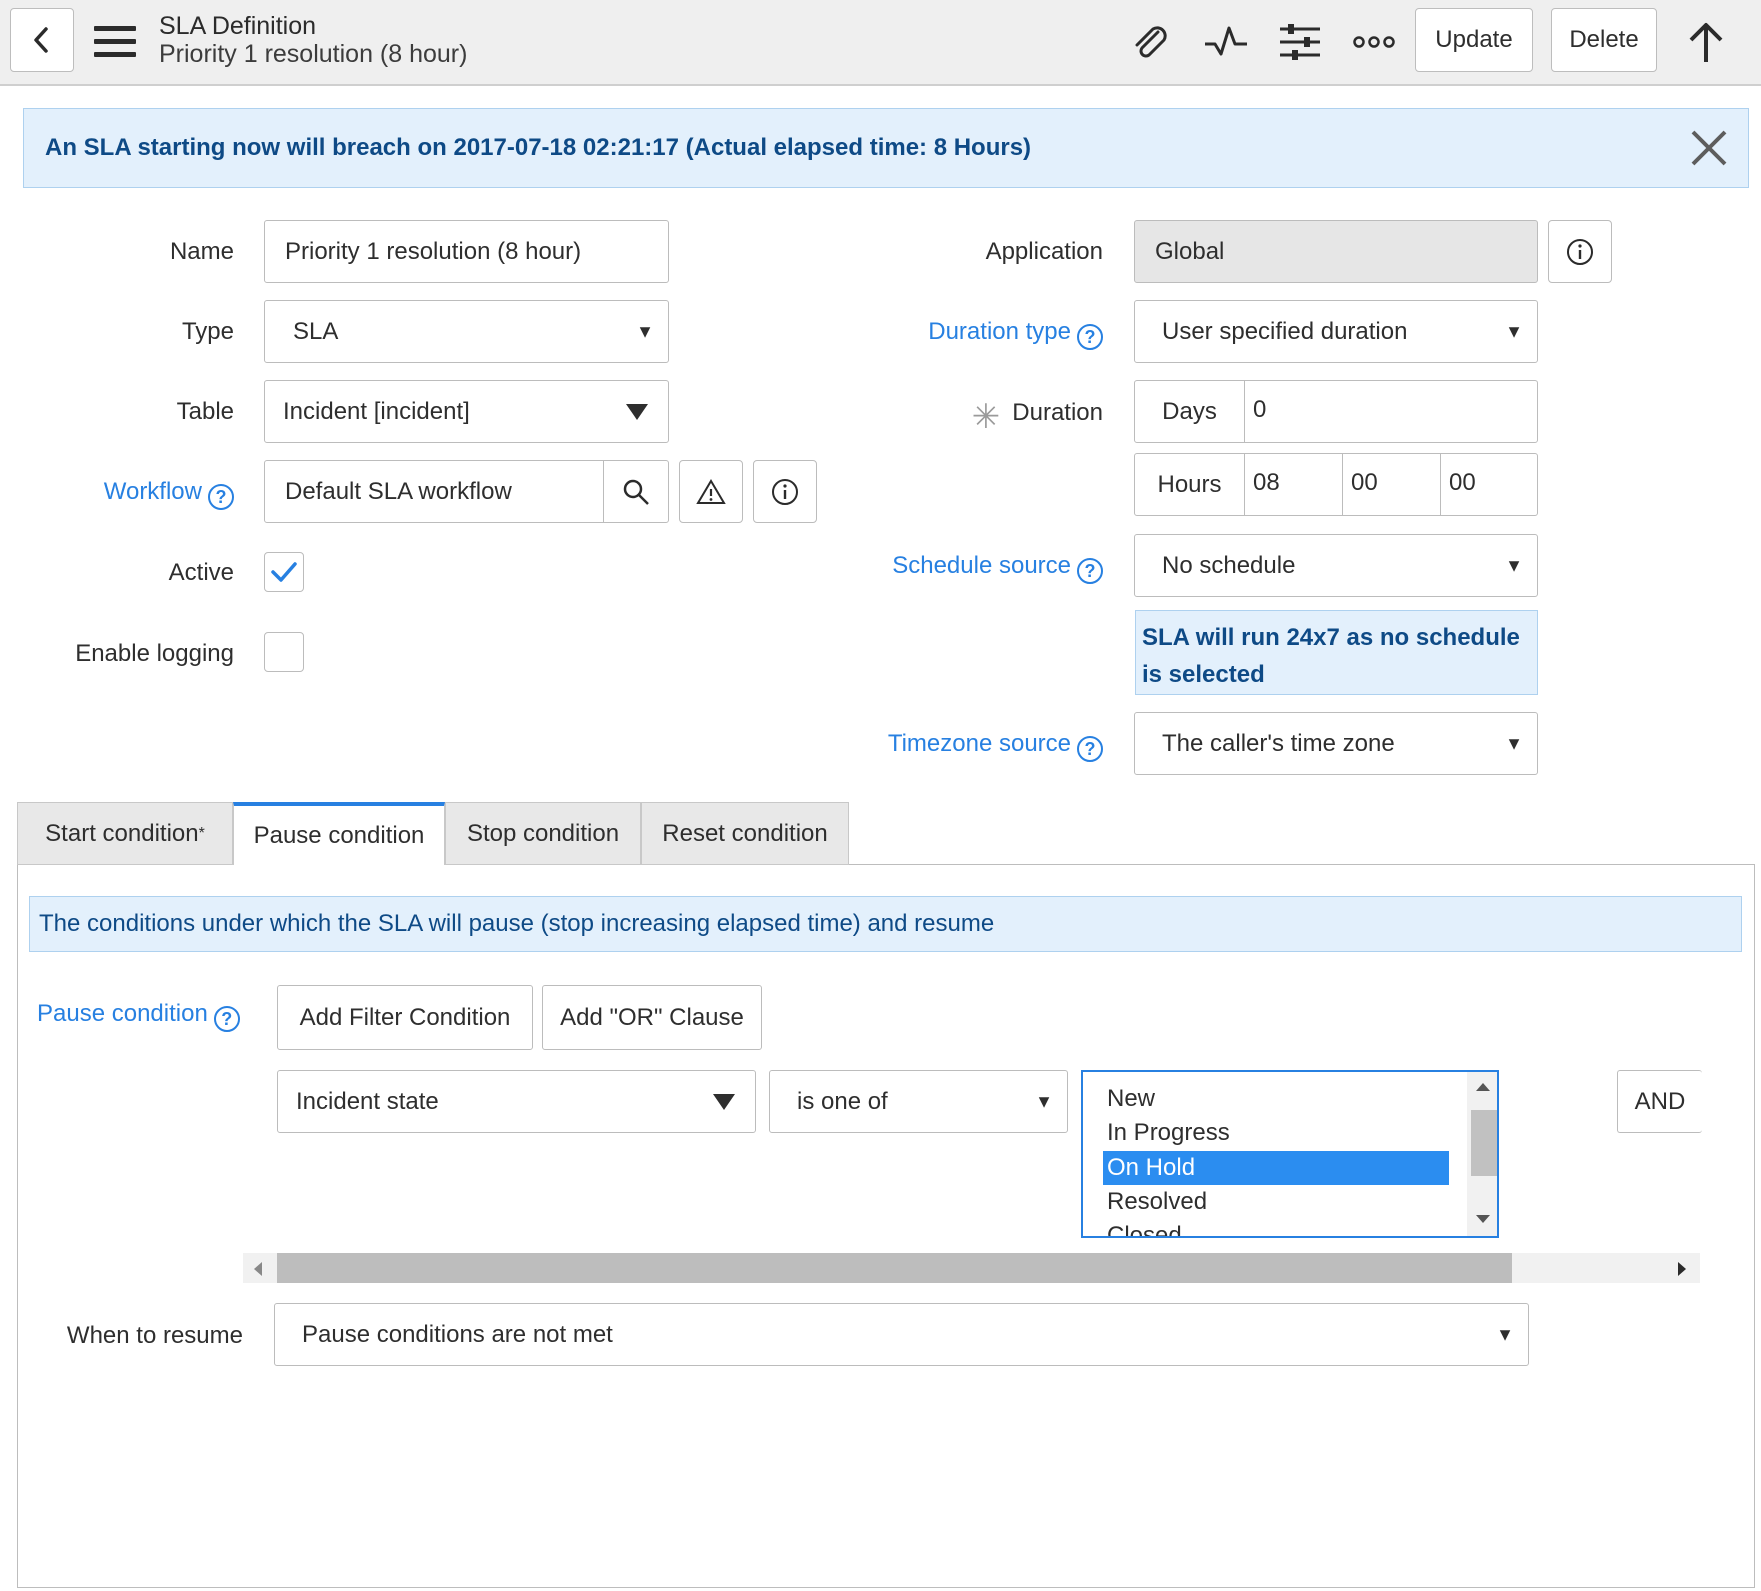 Image resolution: width=1761 pixels, height=1591 pixels. What do you see at coordinates (1336, 411) in the screenshot?
I see `duration-days-group: Days 0` at bounding box center [1336, 411].